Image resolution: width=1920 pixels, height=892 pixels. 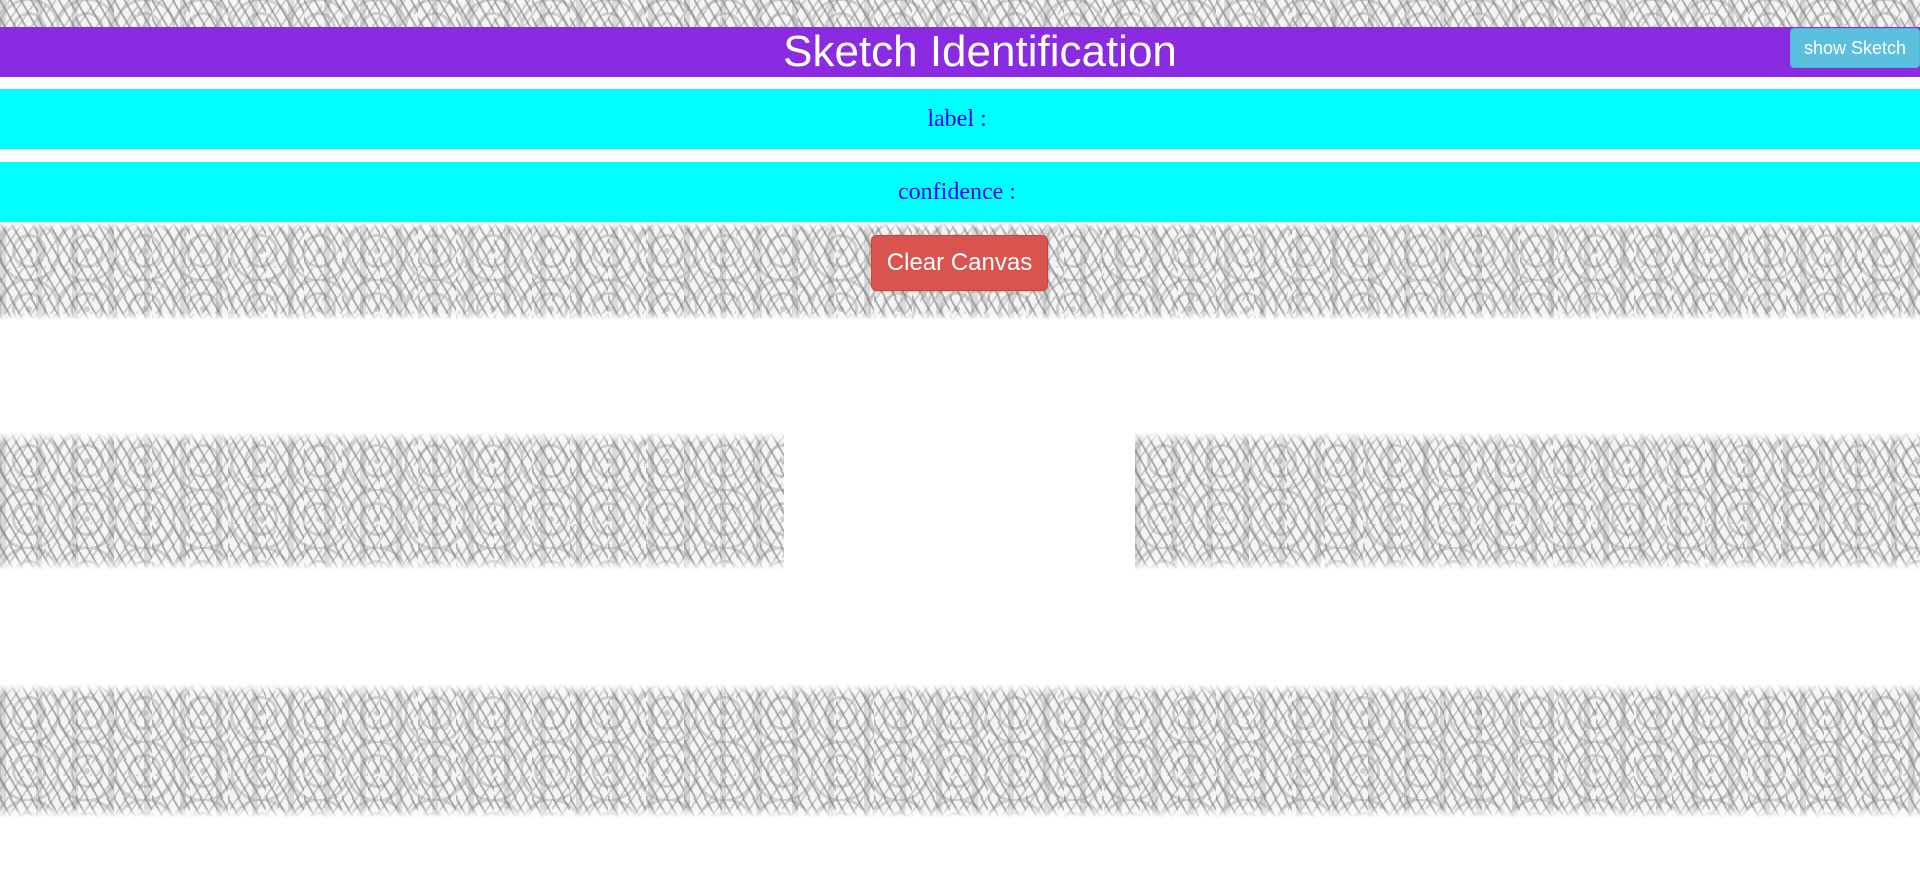 I want to click on confidence-result-text: confidence :, so click(x=960, y=192).